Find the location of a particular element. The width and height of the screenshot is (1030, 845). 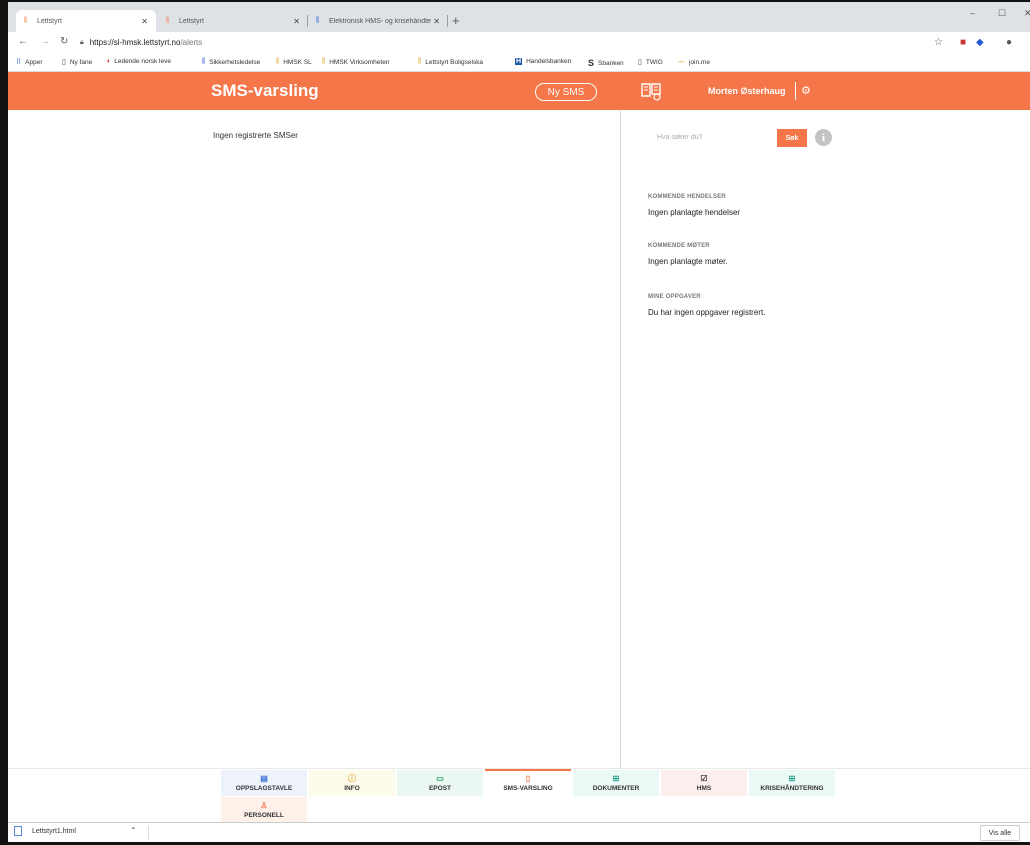

tab-title: Lettstyrt is located at coordinates (49, 21).